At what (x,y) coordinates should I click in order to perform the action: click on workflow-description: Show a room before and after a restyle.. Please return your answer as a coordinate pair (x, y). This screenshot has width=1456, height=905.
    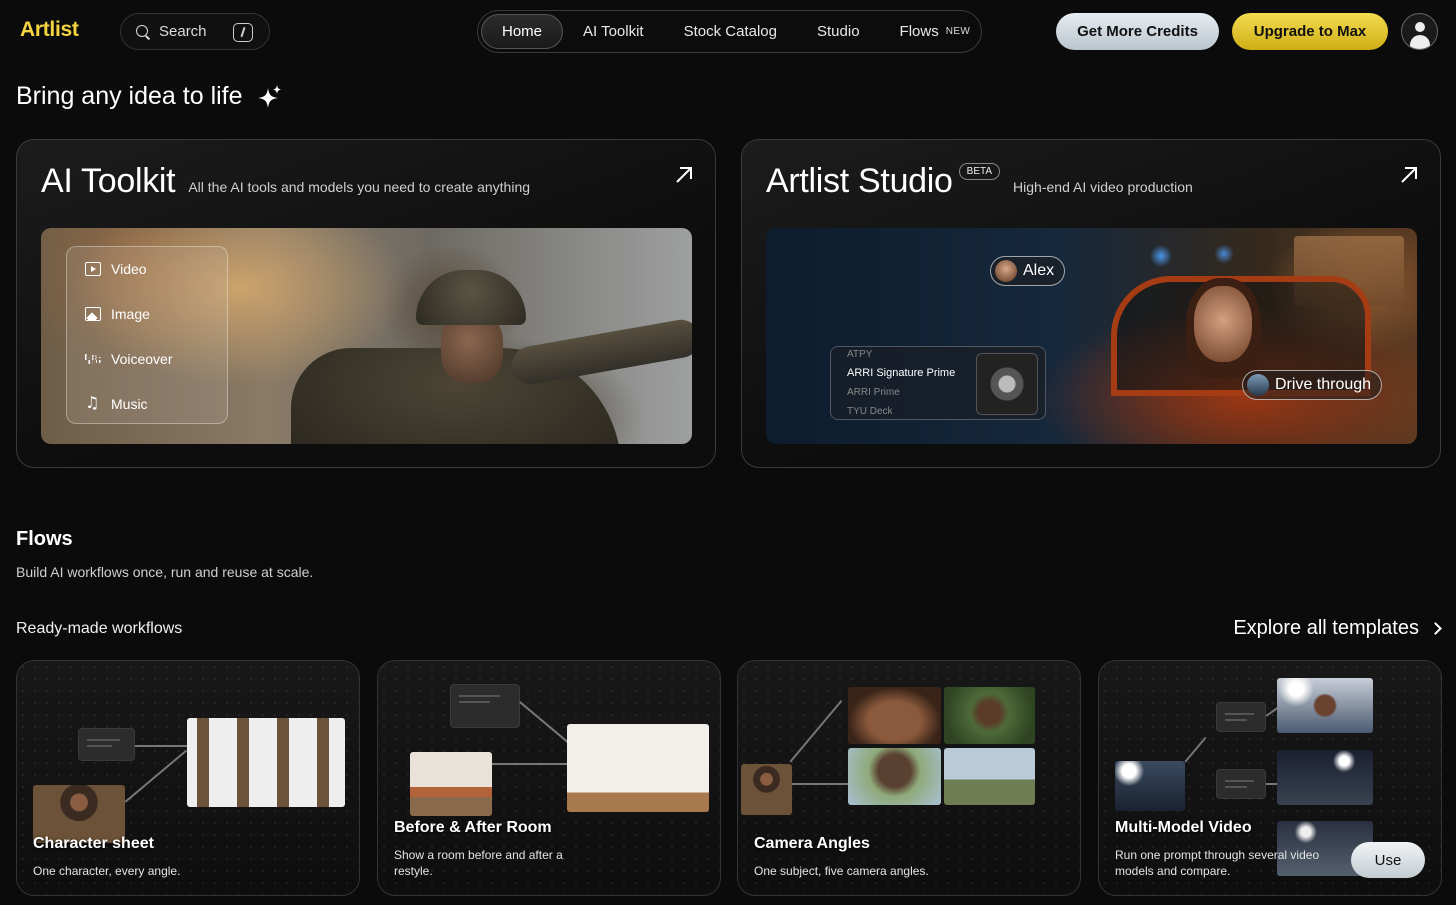
    Looking at the image, I should click on (478, 863).